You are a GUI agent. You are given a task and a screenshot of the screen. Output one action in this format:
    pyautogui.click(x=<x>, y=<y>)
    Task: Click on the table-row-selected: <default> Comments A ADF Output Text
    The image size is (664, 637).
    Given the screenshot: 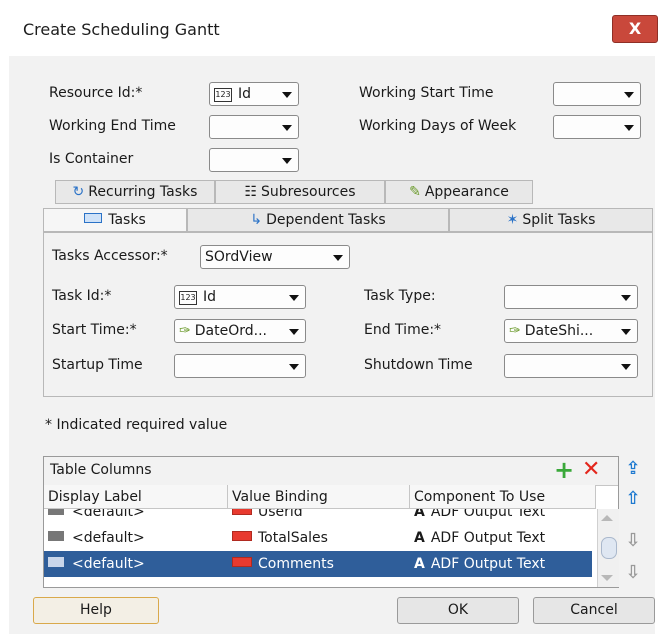 What is the action you would take?
    pyautogui.click(x=318, y=564)
    